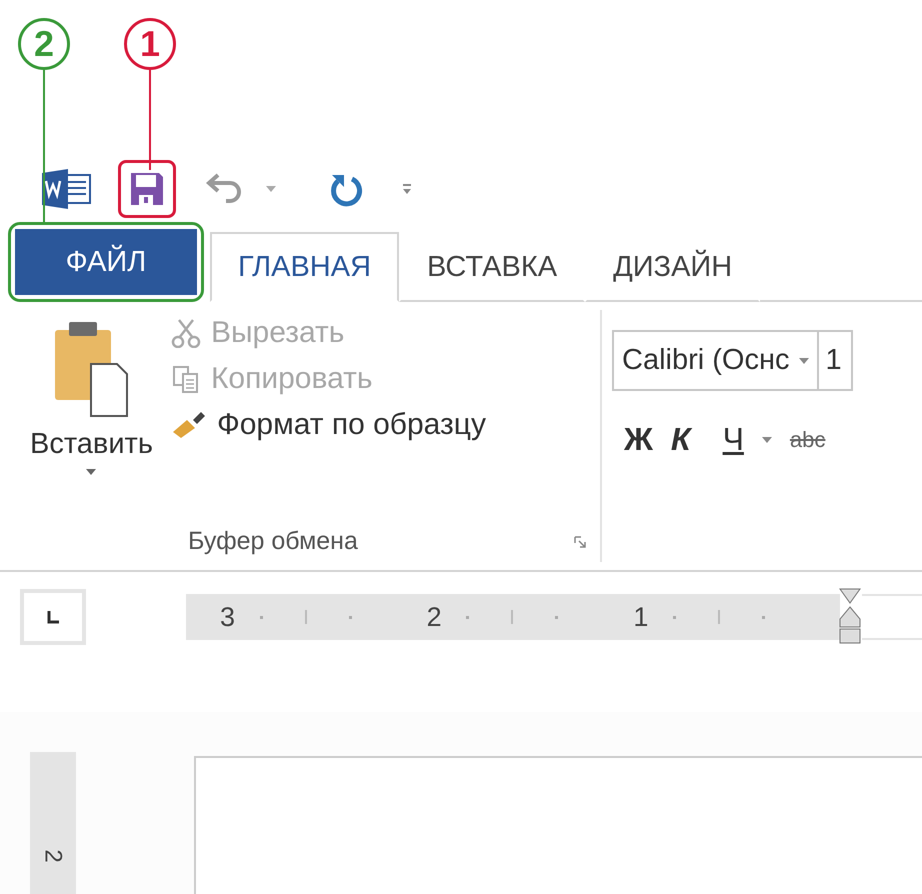  I want to click on scissors-icon, so click(185, 333).